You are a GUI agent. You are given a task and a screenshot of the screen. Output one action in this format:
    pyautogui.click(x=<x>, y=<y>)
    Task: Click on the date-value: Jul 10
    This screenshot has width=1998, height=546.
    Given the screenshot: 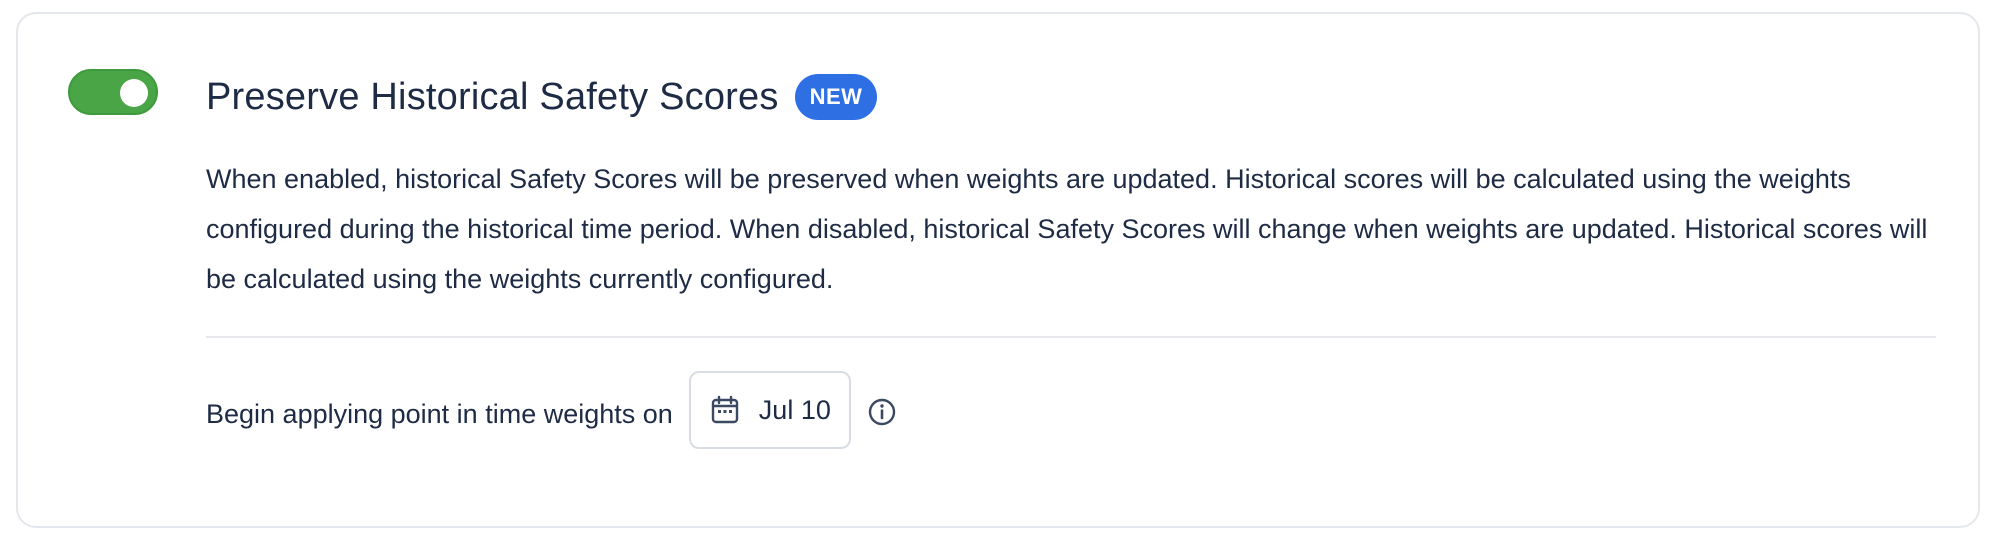 What is the action you would take?
    pyautogui.click(x=794, y=409)
    